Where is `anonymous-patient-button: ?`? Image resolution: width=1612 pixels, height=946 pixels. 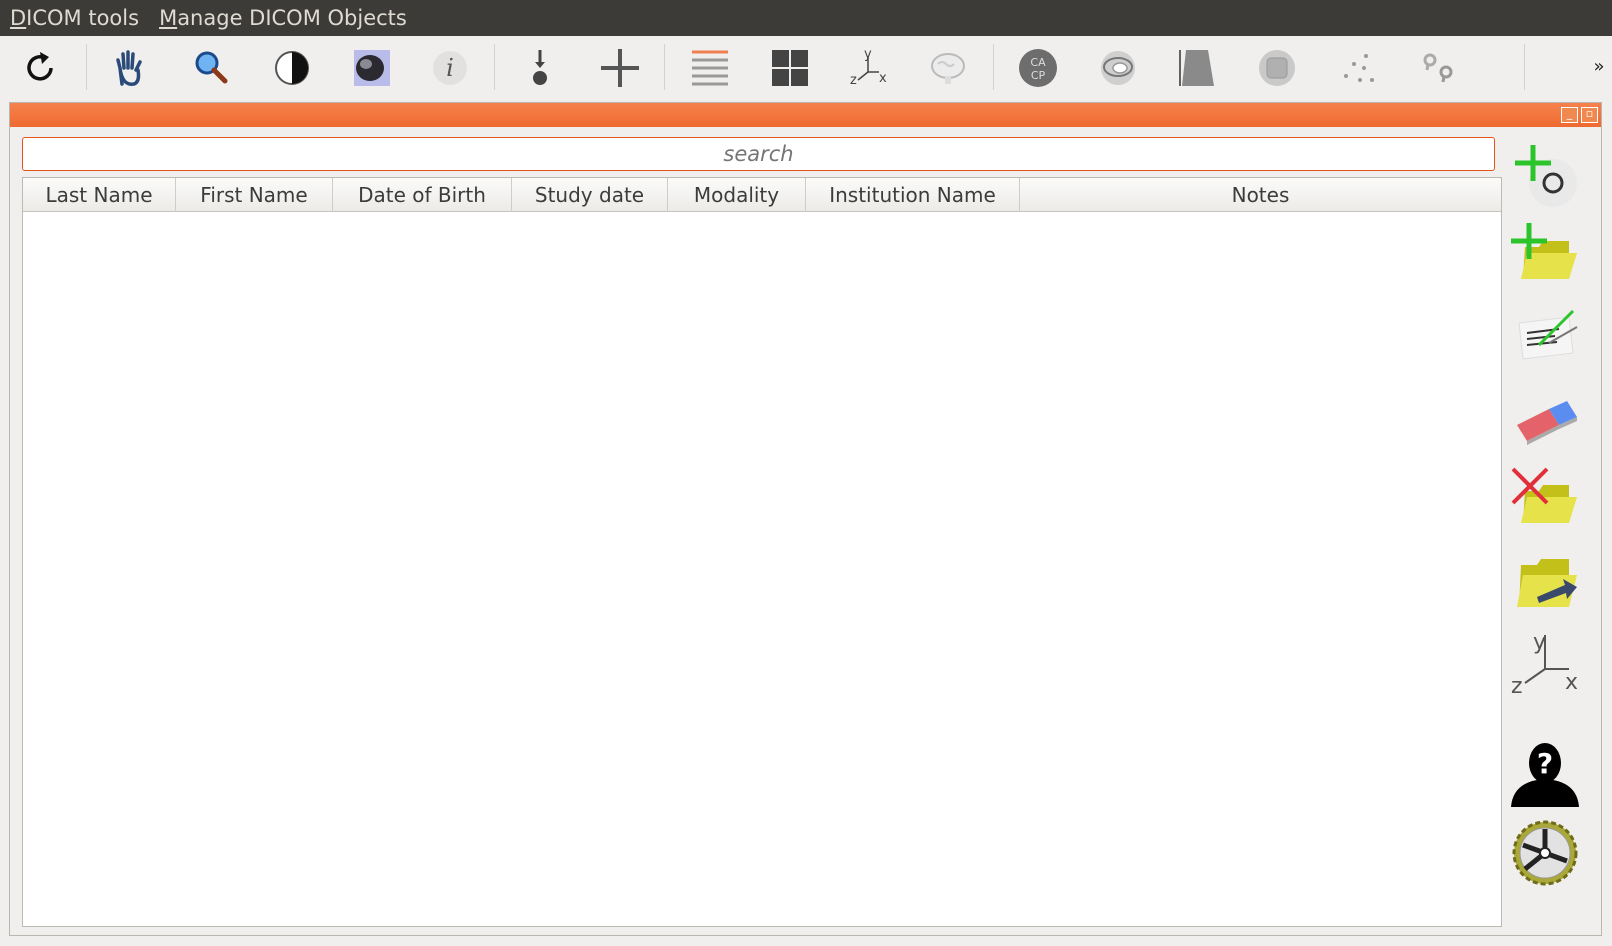
anonymous-patient-button: ? is located at coordinates (1545, 773).